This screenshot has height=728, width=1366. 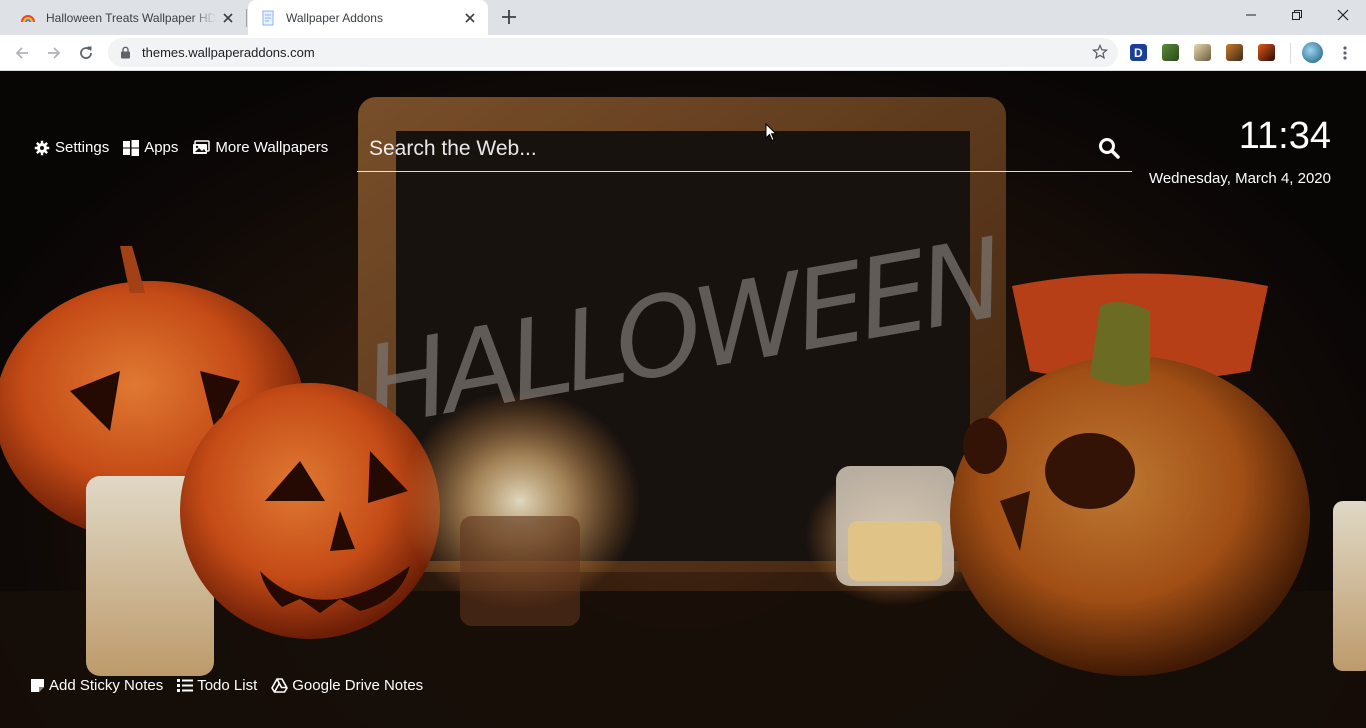 I want to click on minimize-button, so click(x=1251, y=15).